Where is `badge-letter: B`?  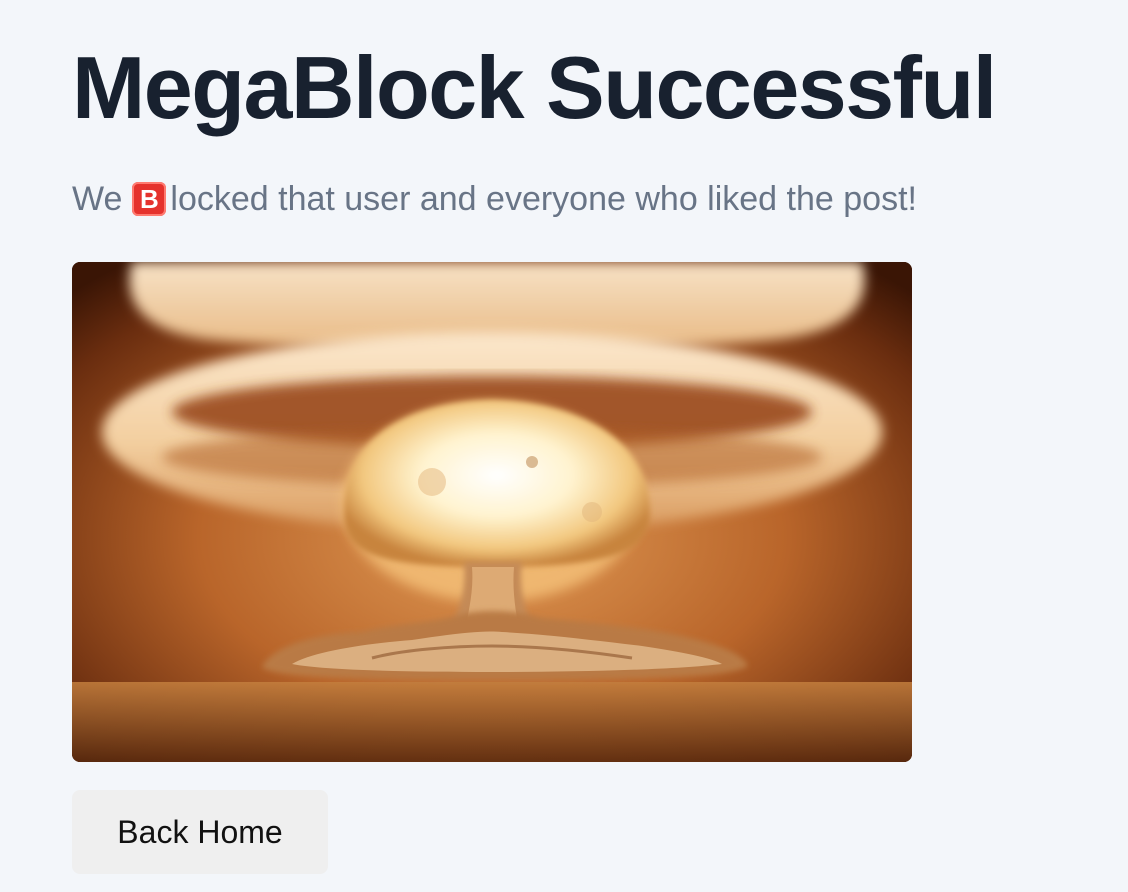
badge-letter: B is located at coordinates (149, 199).